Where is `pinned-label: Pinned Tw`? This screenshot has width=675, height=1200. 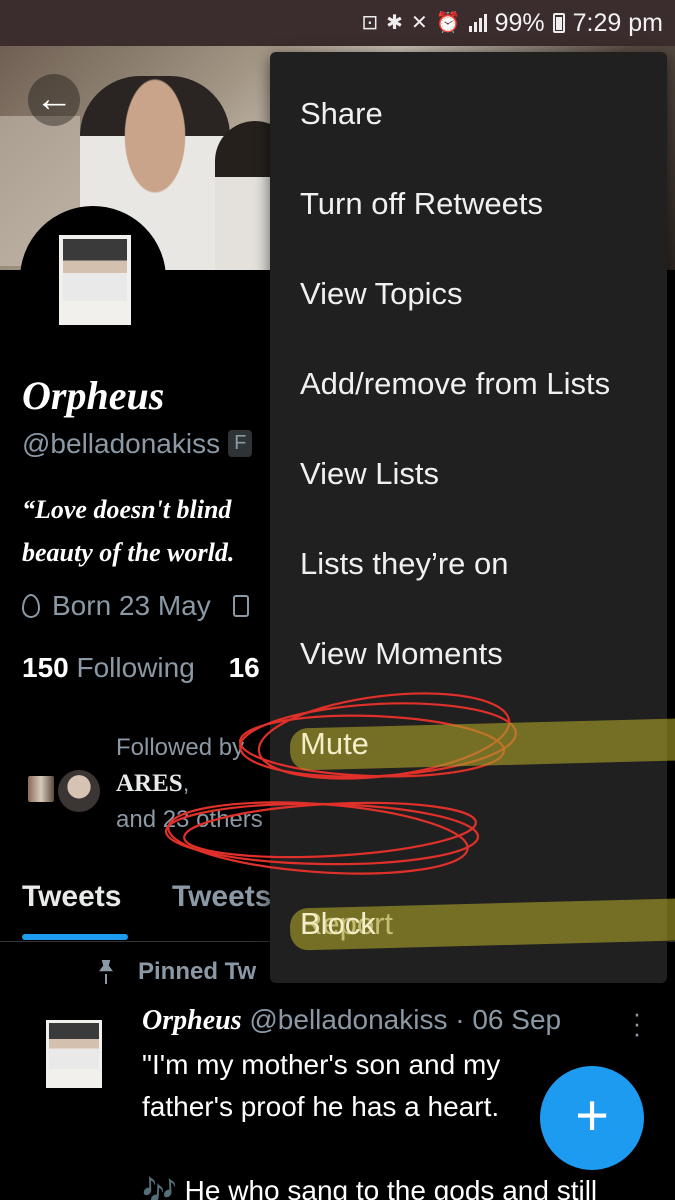 pinned-label: Pinned Tw is located at coordinates (176, 972).